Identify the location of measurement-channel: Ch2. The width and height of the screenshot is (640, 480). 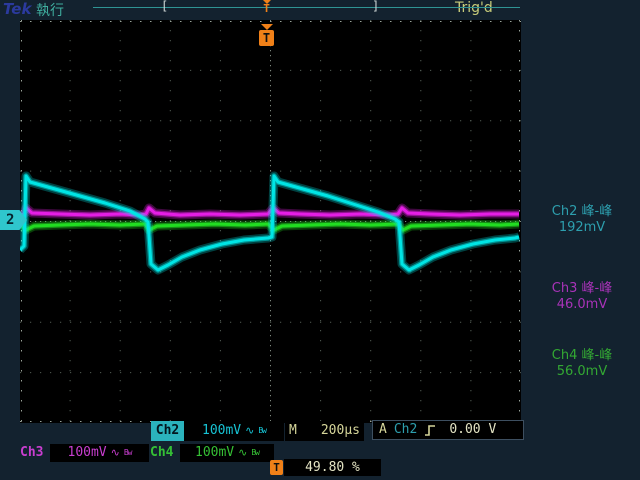
(564, 211).